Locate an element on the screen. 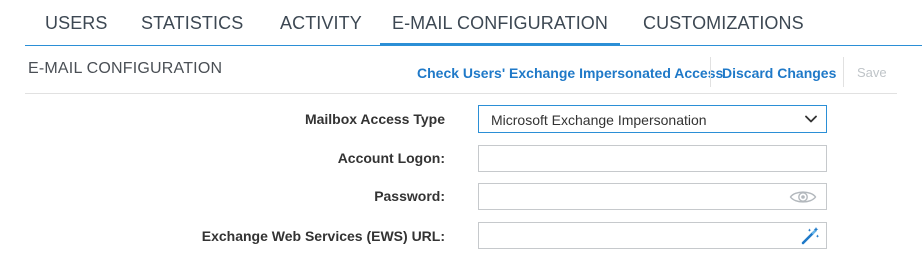  eye-icon is located at coordinates (803, 197).